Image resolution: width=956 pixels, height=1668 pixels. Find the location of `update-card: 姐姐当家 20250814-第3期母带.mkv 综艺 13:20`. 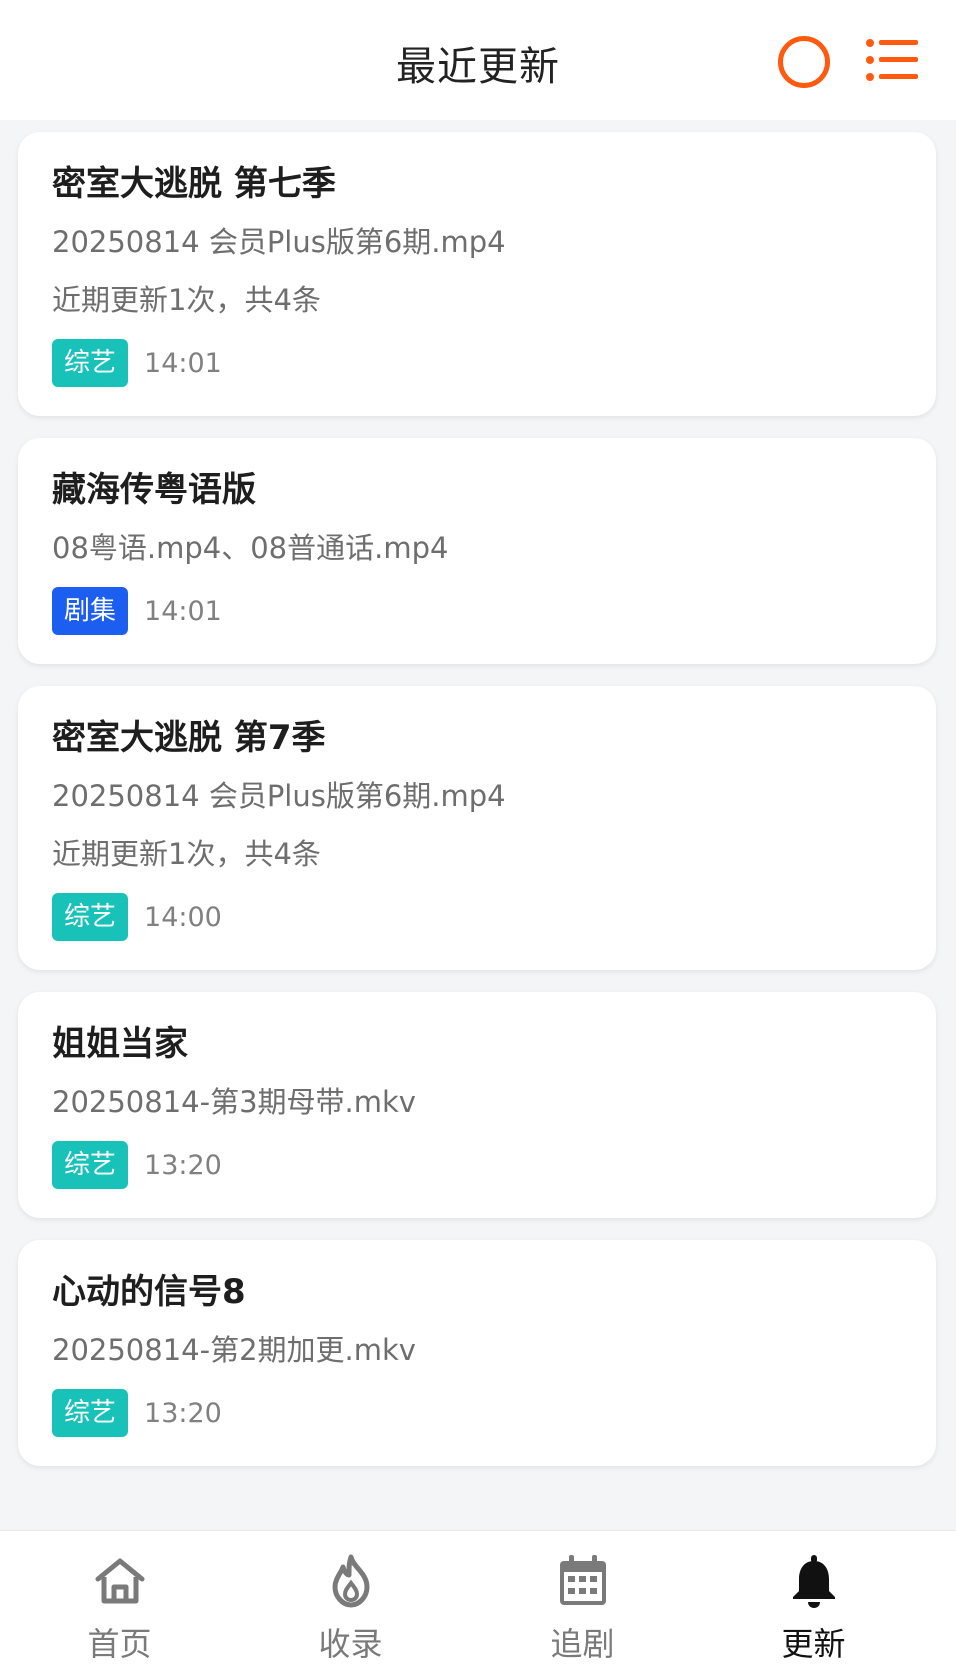

update-card: 姐姐当家 20250814-第3期母带.mkv 综艺 13:20 is located at coordinates (477, 1105).